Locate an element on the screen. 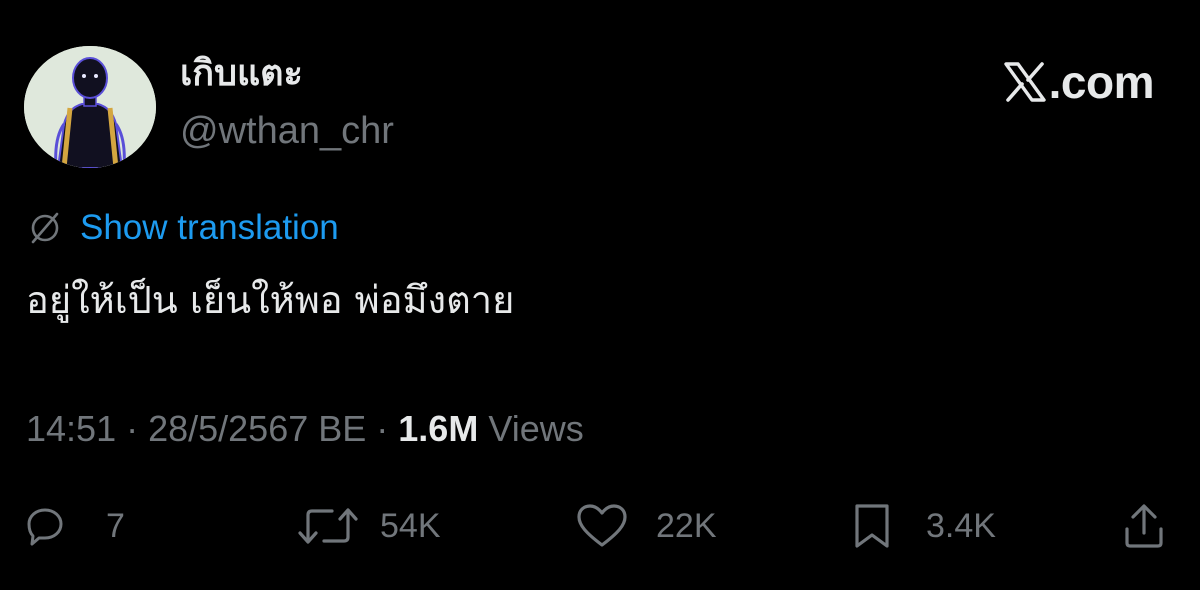  share-icon is located at coordinates (1144, 526).